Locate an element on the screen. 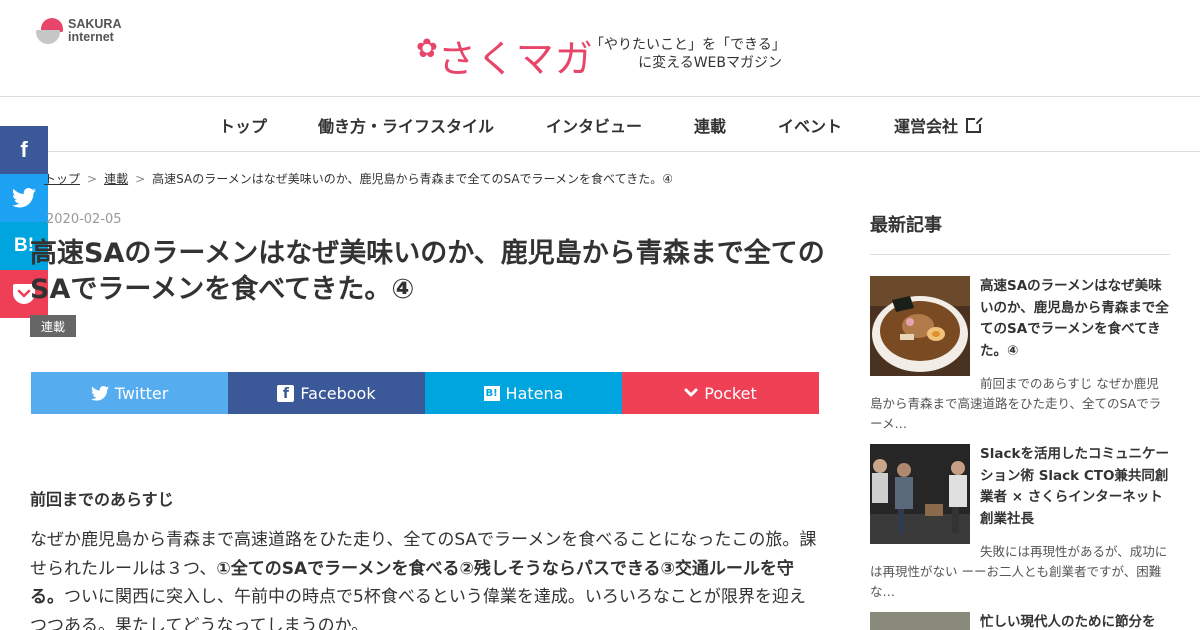 The image size is (1200, 630). hatena-share-label: Hatena is located at coordinates (534, 393).